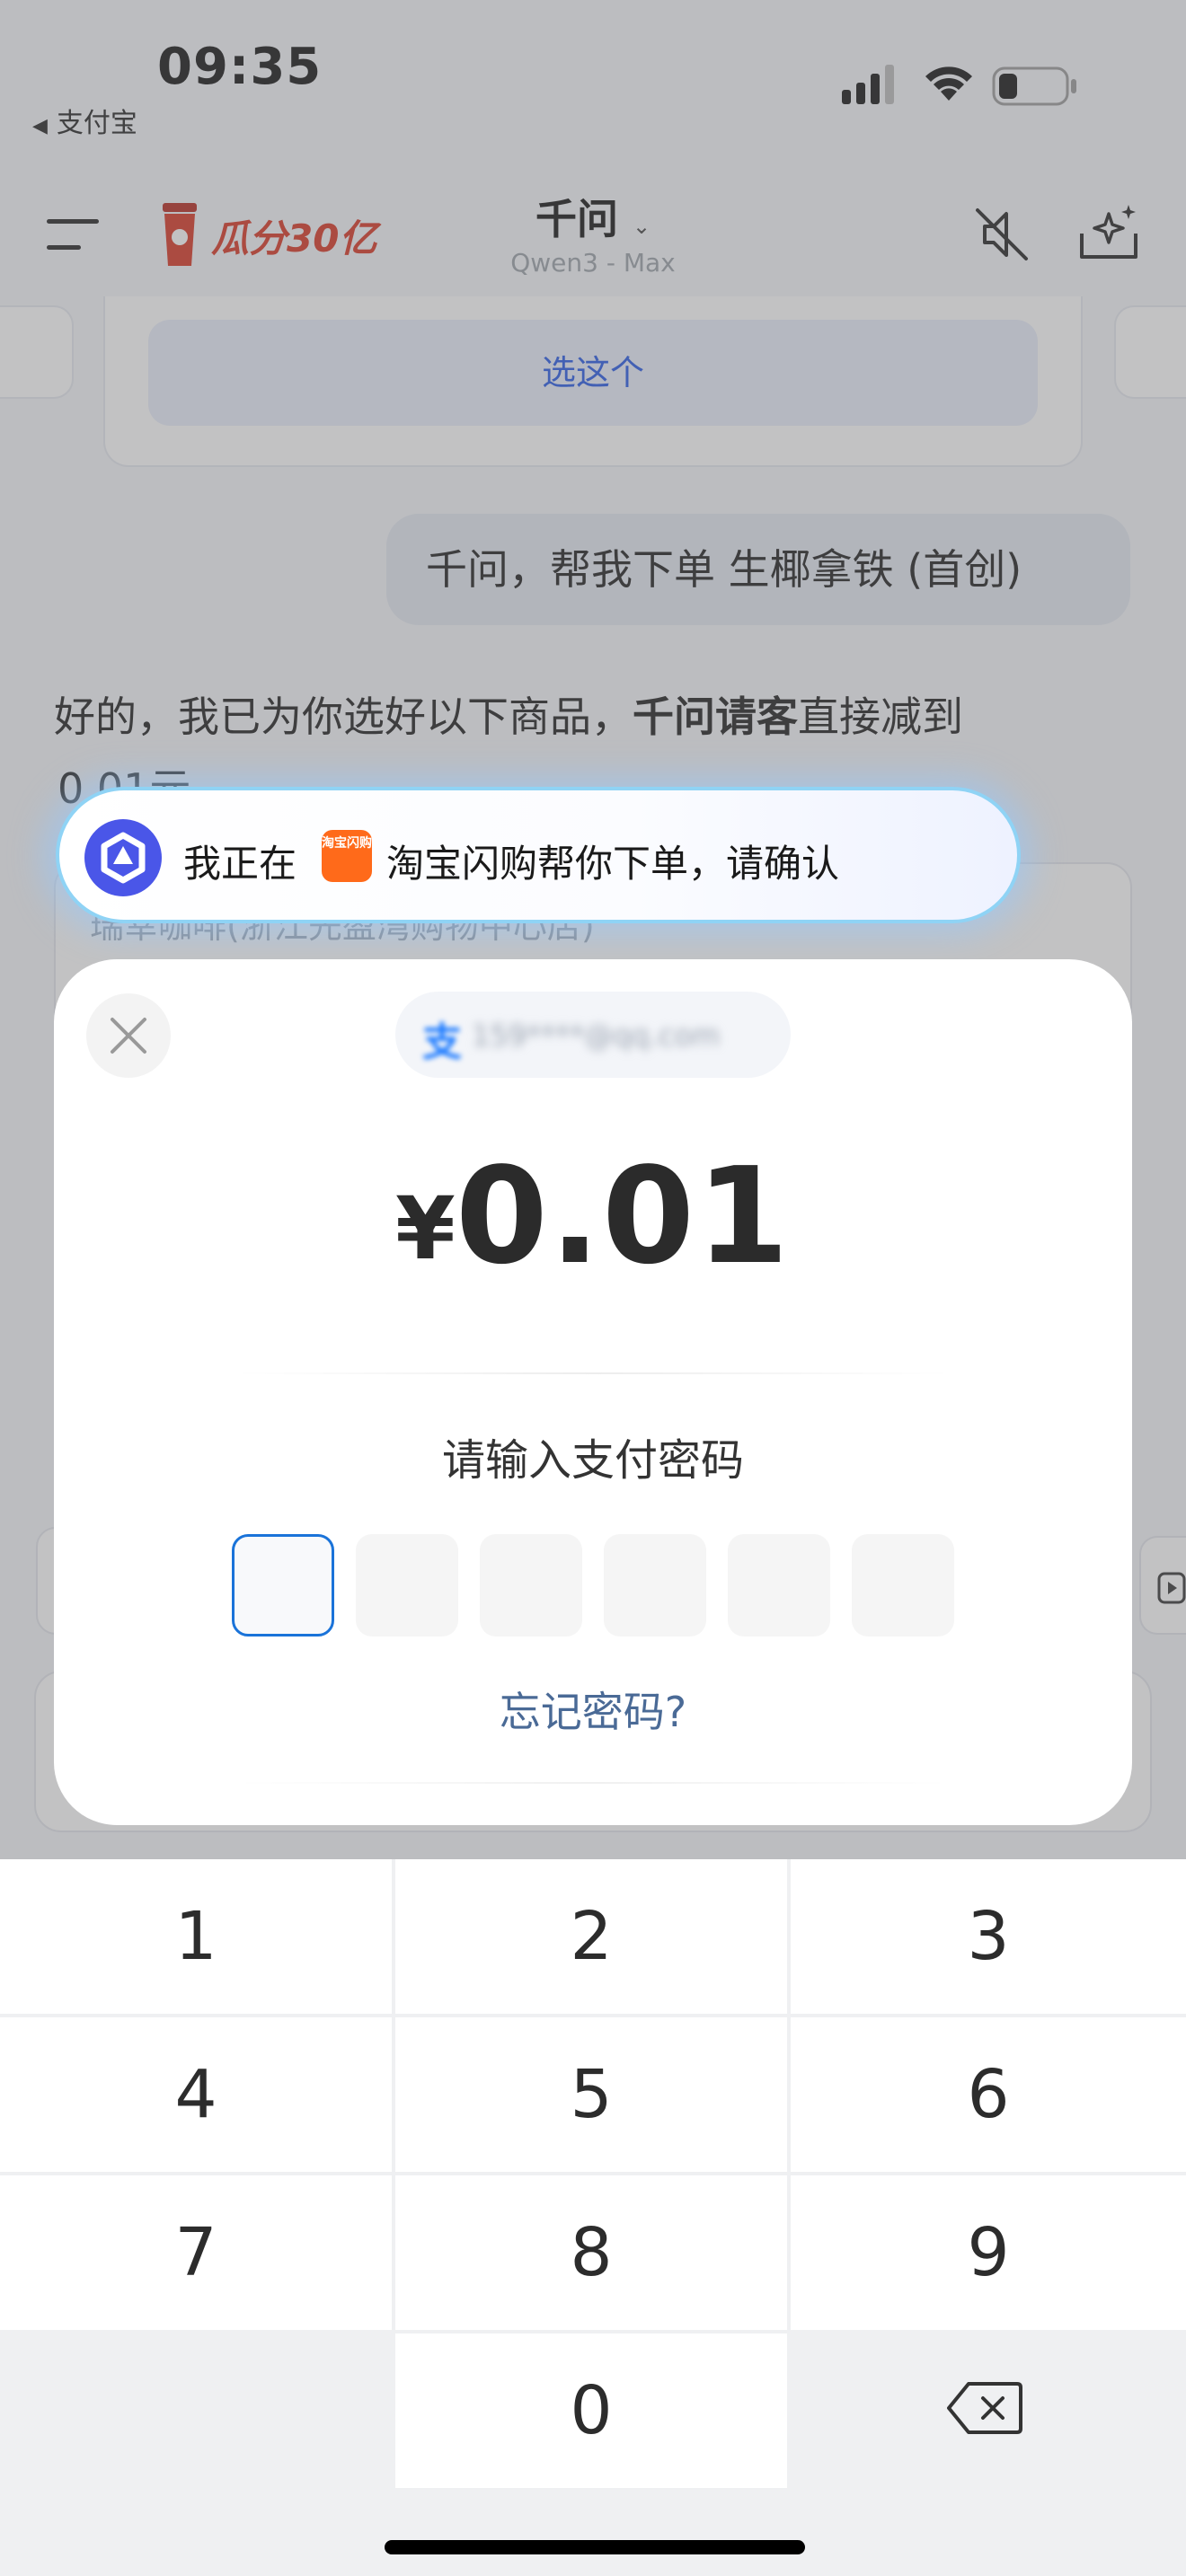 The width and height of the screenshot is (1186, 2576). Describe the element at coordinates (591, 2252) in the screenshot. I see `key-8: 8` at that location.